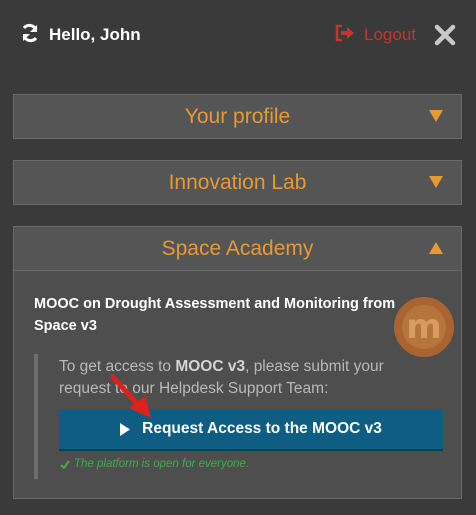 This screenshot has height=515, width=476. What do you see at coordinates (30, 35) in the screenshot?
I see `refresh-icon` at bounding box center [30, 35].